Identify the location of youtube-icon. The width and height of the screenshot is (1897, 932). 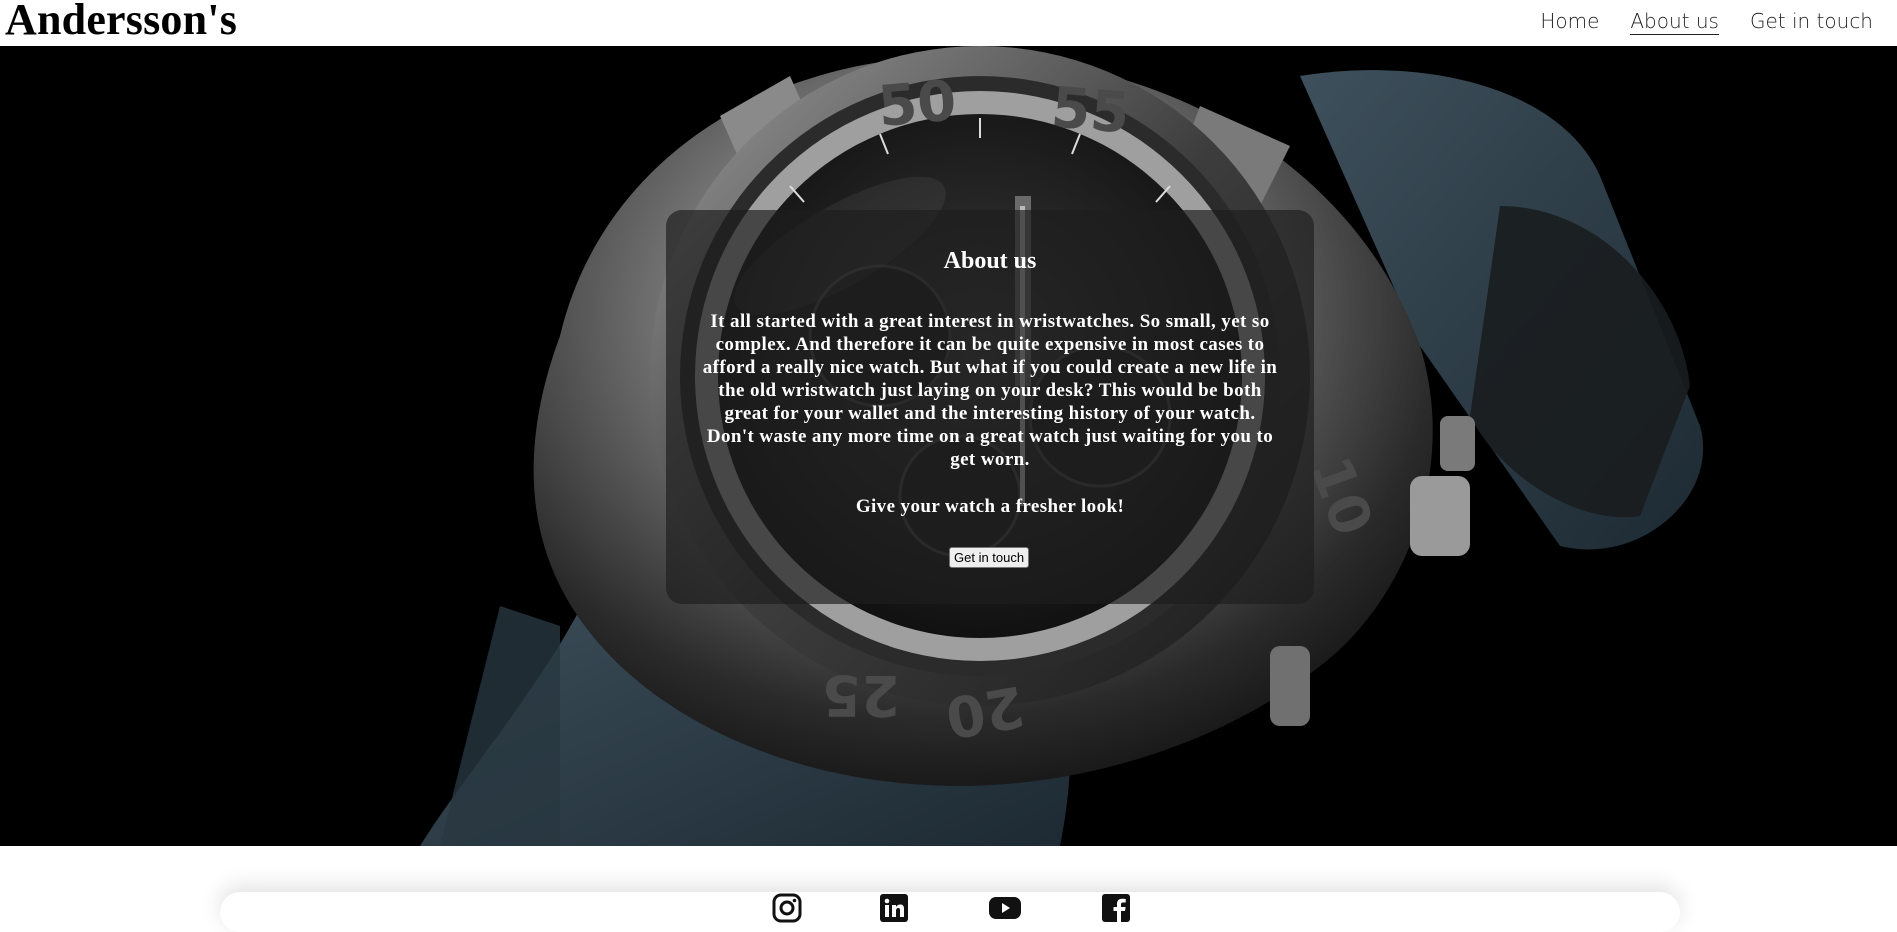
(1004, 908).